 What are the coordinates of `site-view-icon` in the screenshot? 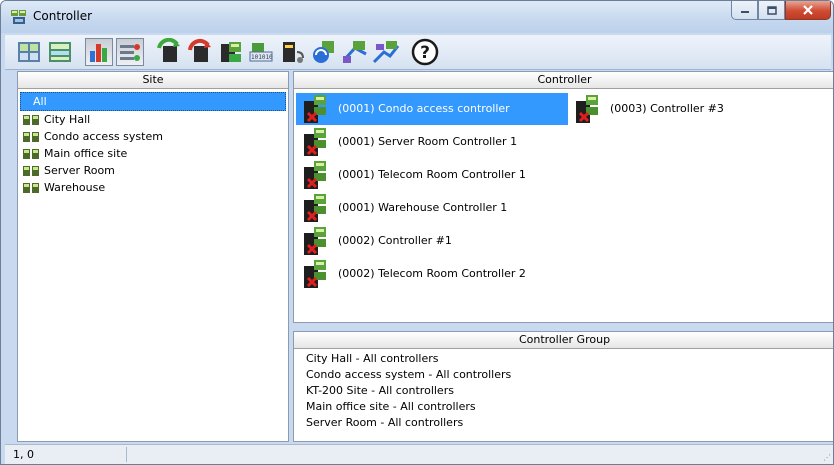 It's located at (29, 52).